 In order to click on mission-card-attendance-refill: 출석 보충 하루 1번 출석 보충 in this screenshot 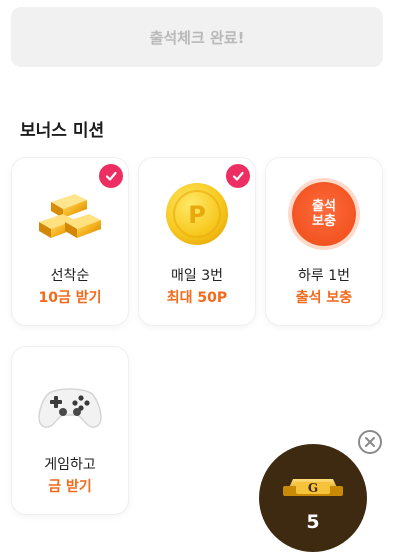, I will do `click(324, 241)`.